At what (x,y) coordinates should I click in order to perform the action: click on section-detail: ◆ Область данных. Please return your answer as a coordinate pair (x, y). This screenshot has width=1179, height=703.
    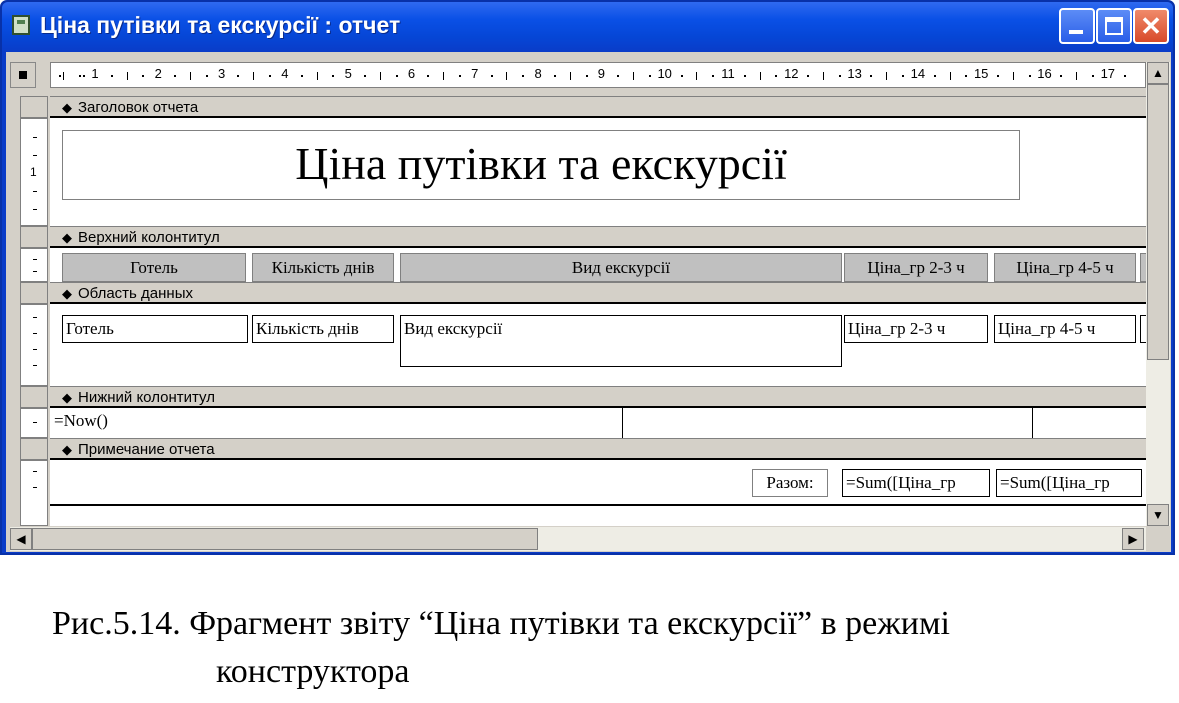
    Looking at the image, I should click on (598, 293).